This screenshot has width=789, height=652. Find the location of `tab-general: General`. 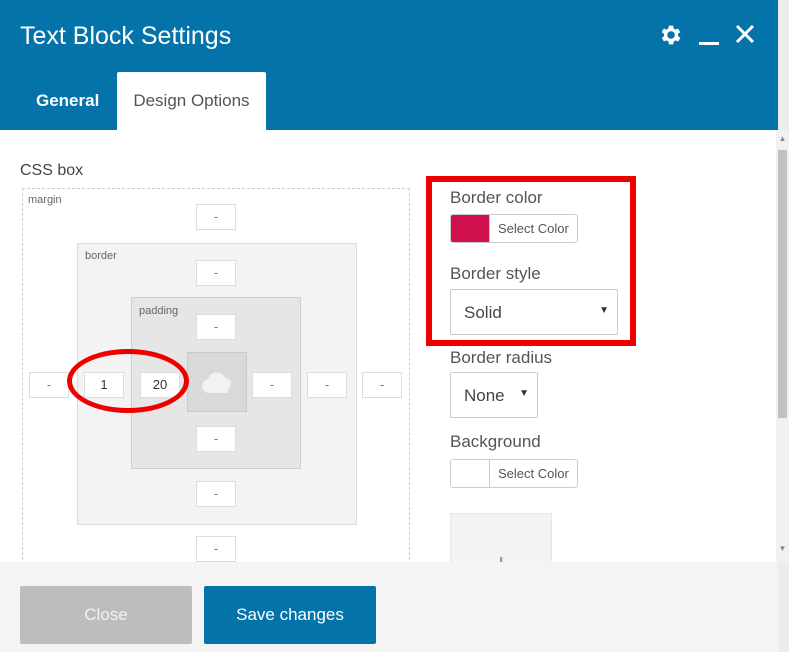

tab-general: General is located at coordinates (67, 101).